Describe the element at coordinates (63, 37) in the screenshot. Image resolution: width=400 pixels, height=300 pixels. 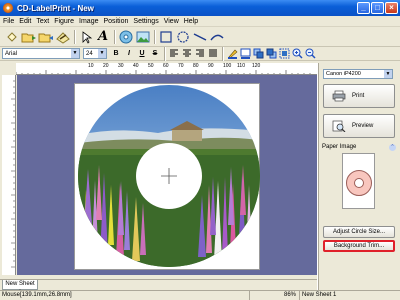
I see `template-icon` at that location.